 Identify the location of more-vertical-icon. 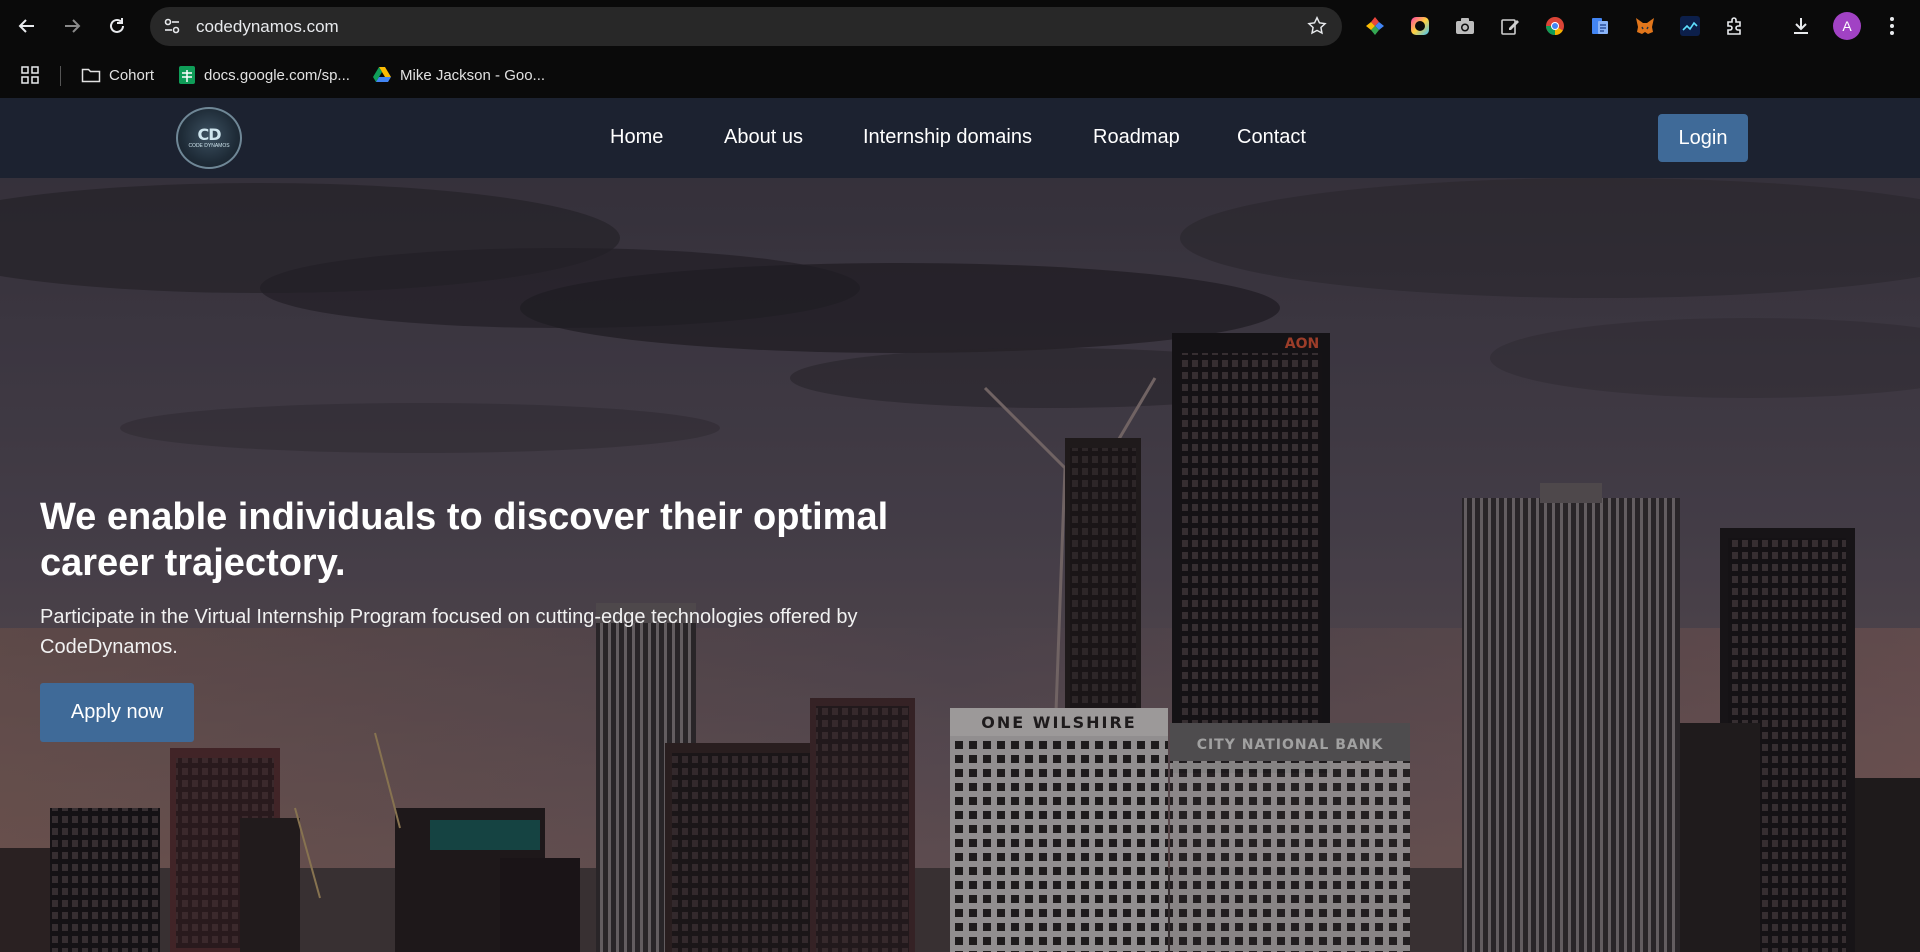
(1892, 26).